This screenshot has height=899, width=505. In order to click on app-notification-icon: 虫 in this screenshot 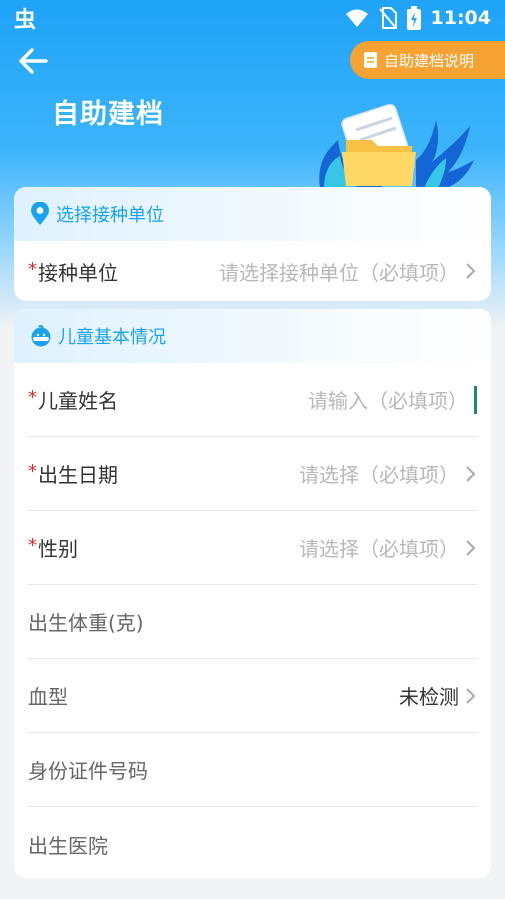, I will do `click(25, 20)`.